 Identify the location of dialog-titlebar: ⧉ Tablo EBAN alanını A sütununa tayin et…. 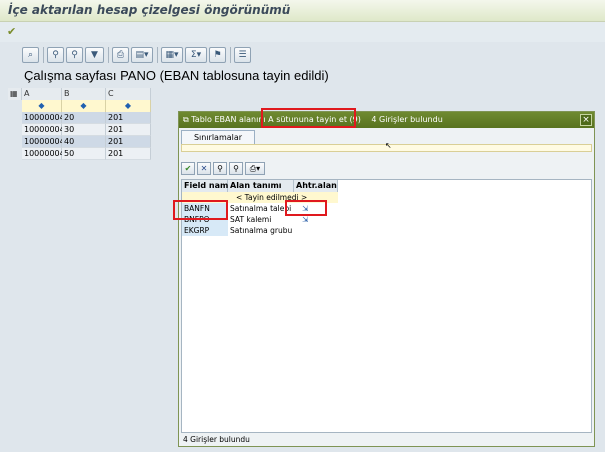
(386, 120).